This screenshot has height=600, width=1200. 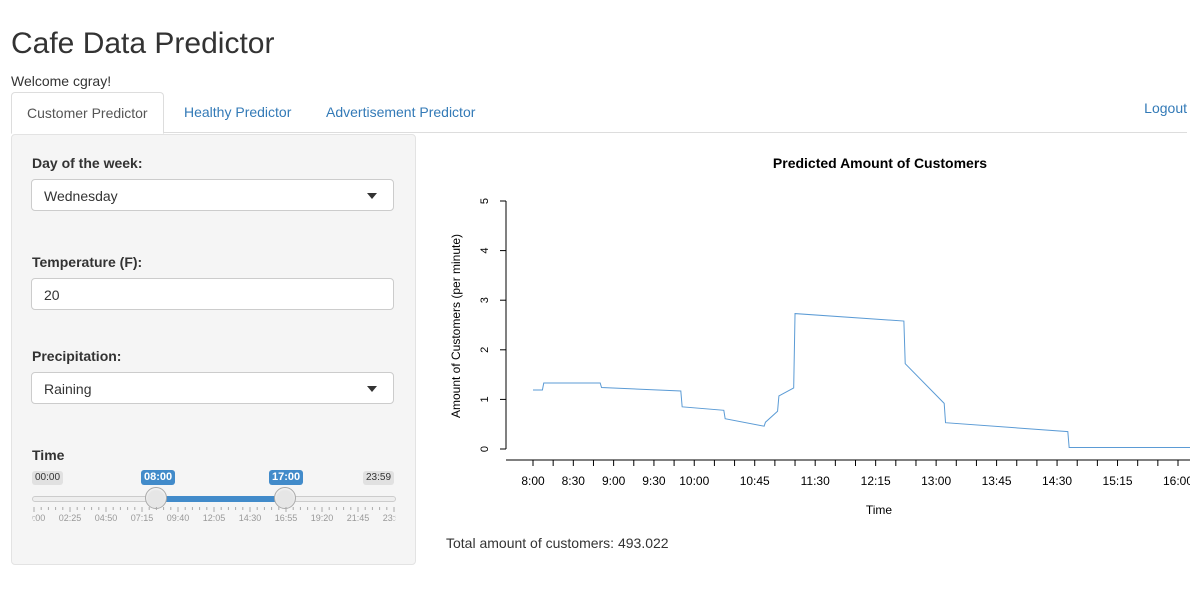 I want to click on x-tick-label: 16:00, so click(x=1176, y=481).